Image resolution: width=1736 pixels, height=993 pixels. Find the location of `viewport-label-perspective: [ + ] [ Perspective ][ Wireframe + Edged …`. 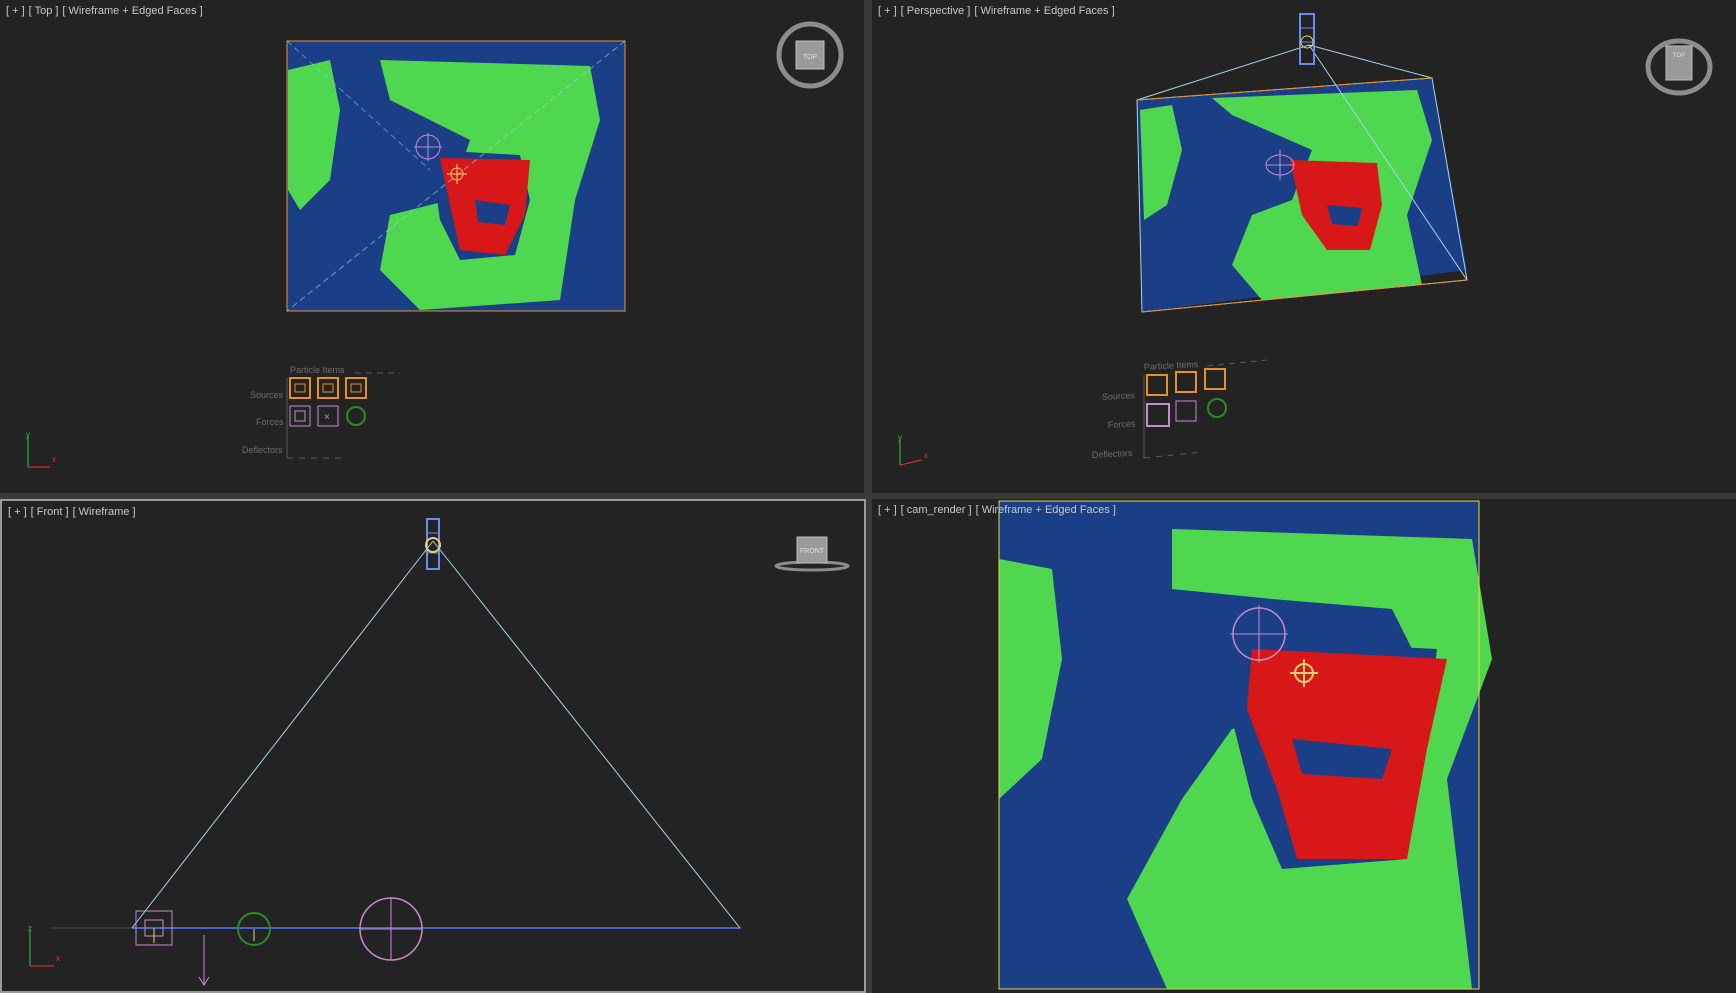

viewport-label-perspective: [ + ] [ Perspective ][ Wireframe + Edged … is located at coordinates (998, 11).